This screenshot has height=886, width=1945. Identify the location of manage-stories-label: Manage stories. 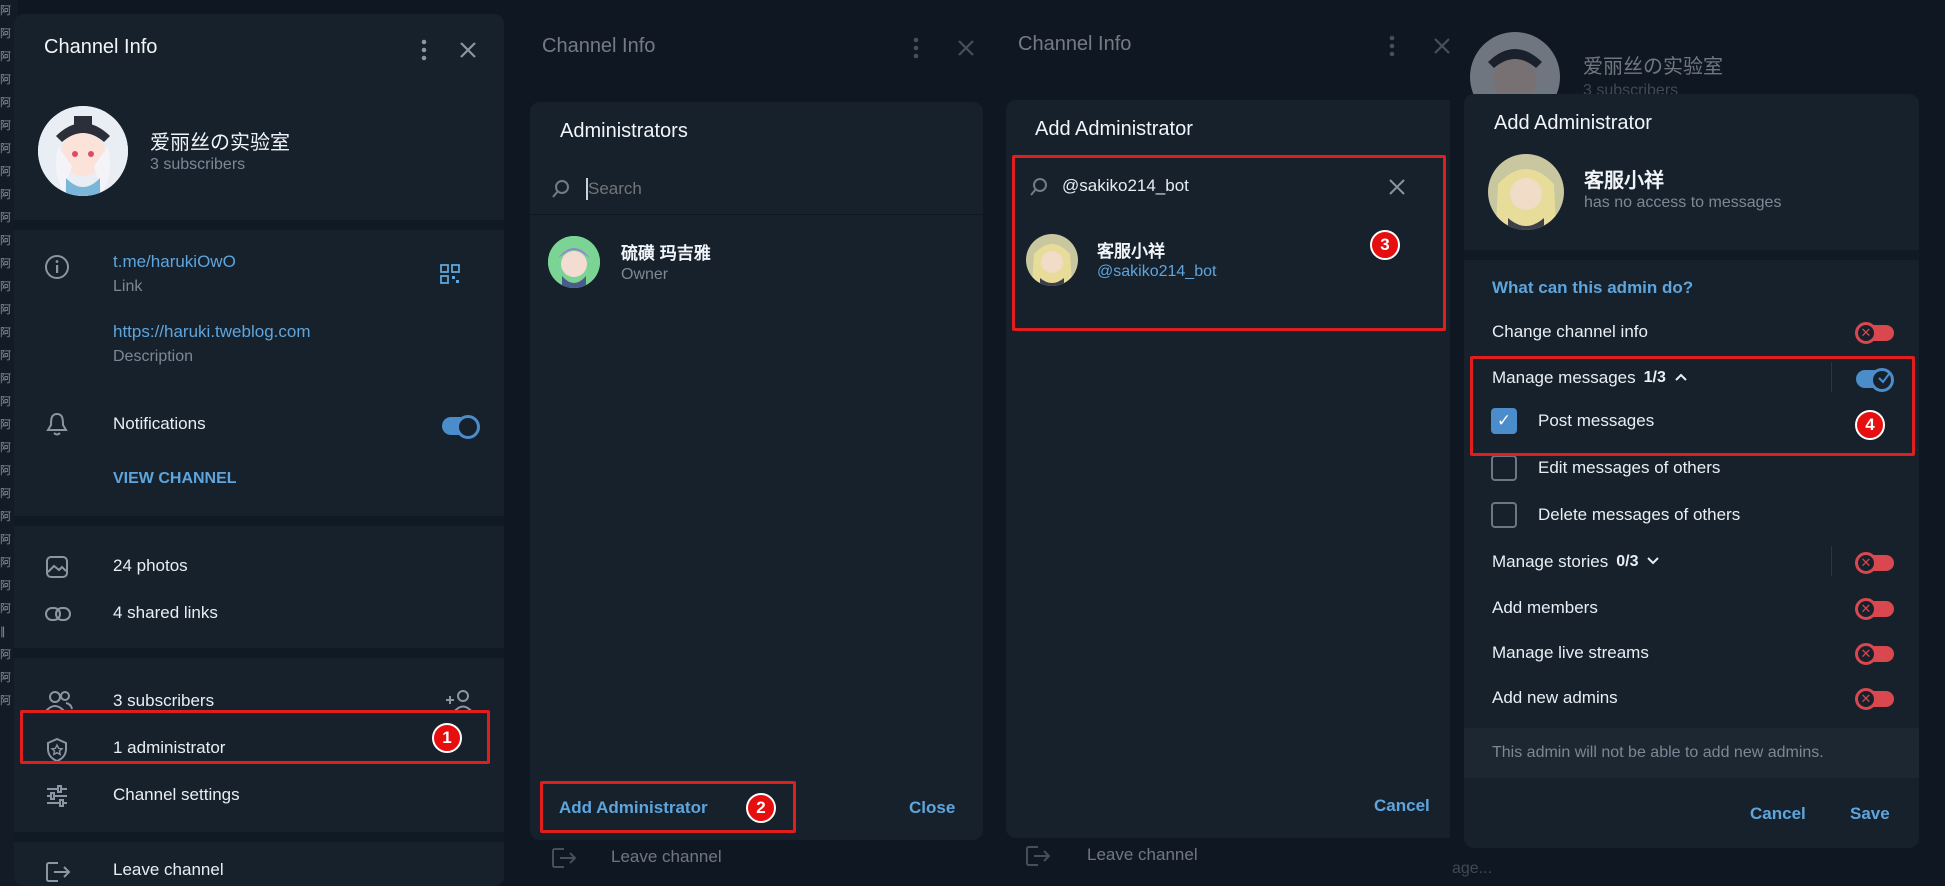
(1550, 562).